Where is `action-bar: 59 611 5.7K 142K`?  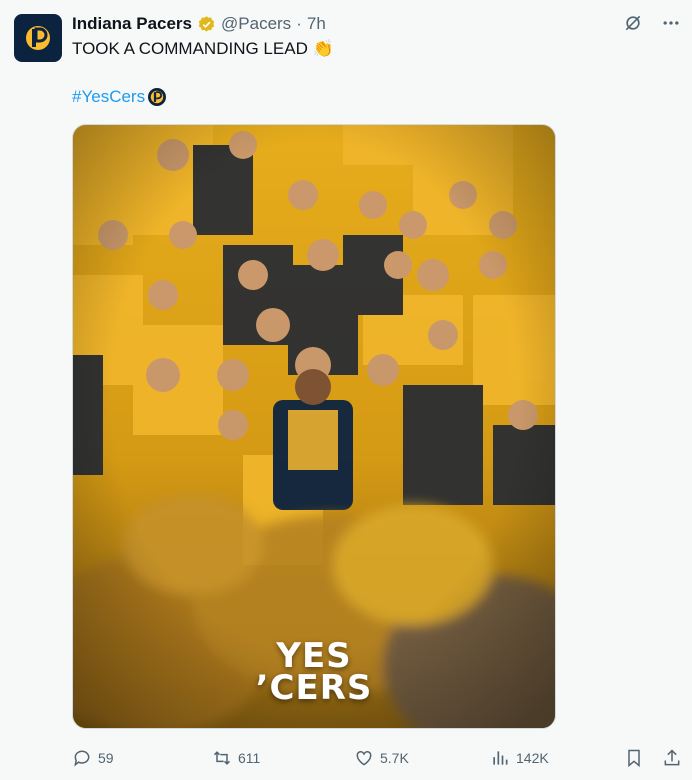
action-bar: 59 611 5.7K 142K is located at coordinates (377, 758).